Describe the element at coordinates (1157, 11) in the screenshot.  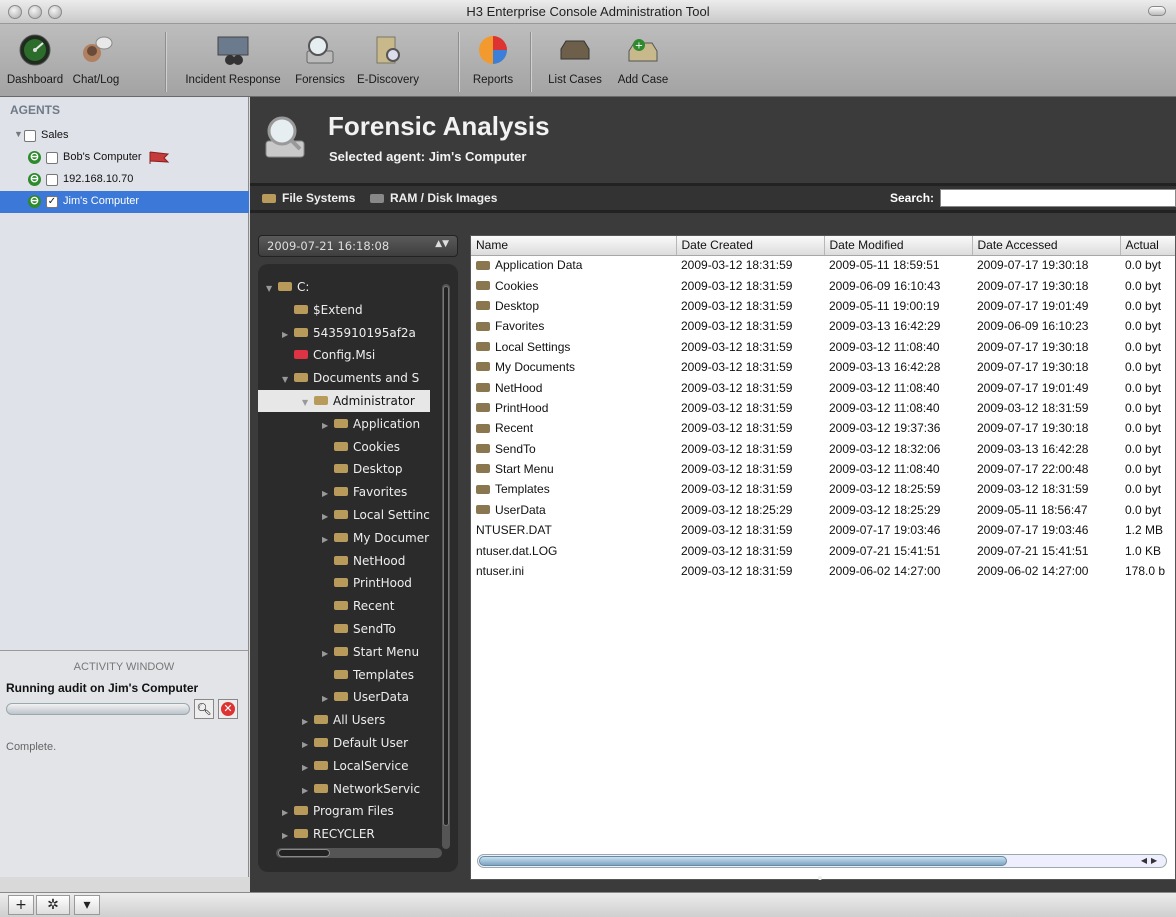
I see `toolbar-toggle-button` at that location.